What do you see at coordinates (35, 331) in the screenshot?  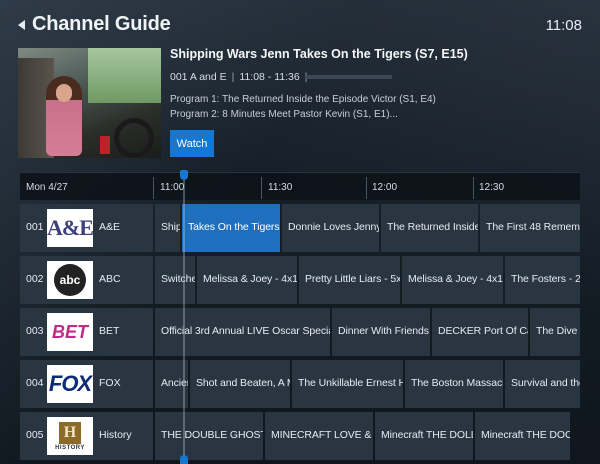 I see `channel-number: 003` at bounding box center [35, 331].